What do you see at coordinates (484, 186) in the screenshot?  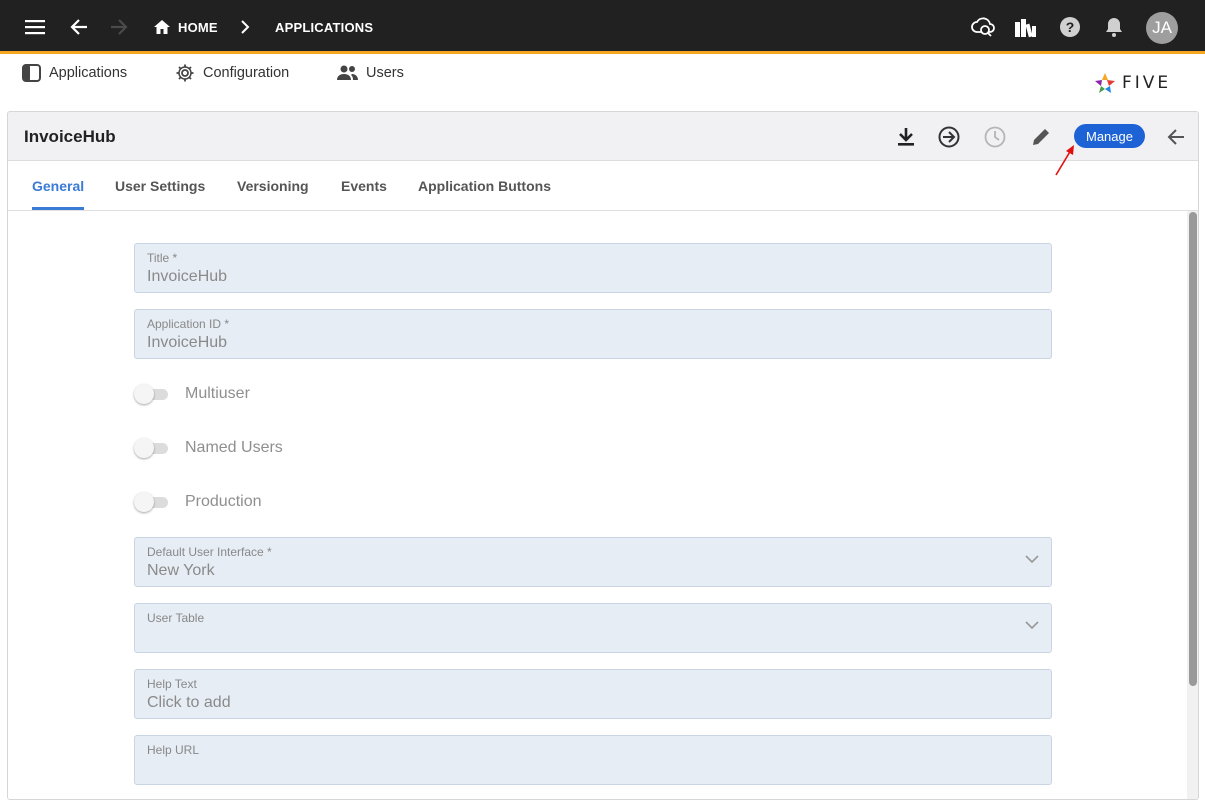 I see `tab-application-buttons: Application Buttons` at bounding box center [484, 186].